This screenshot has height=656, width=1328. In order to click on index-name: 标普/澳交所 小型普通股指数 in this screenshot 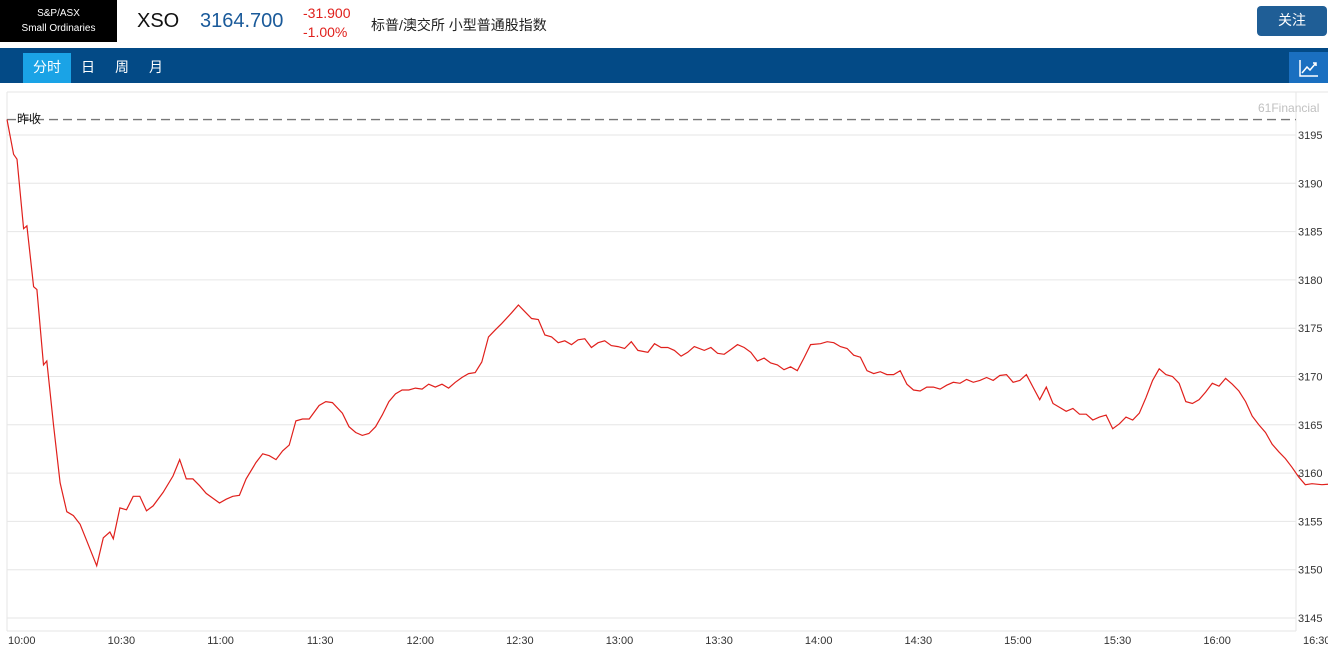, I will do `click(459, 25)`.